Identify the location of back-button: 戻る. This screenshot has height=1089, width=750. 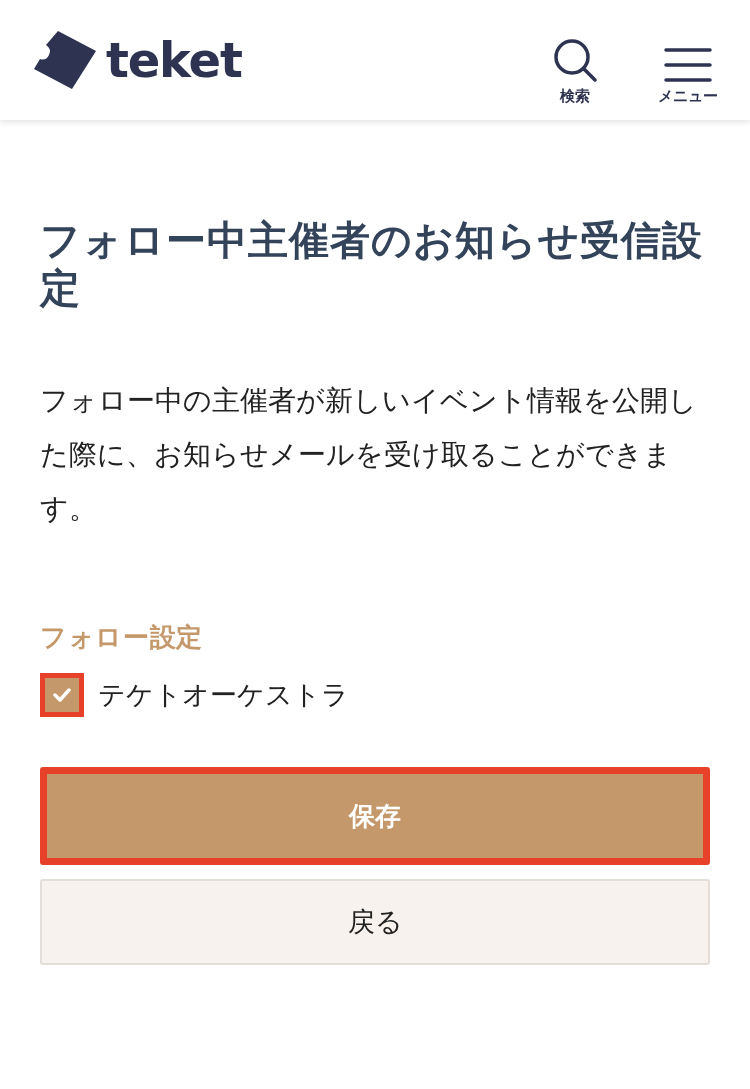
(375, 922).